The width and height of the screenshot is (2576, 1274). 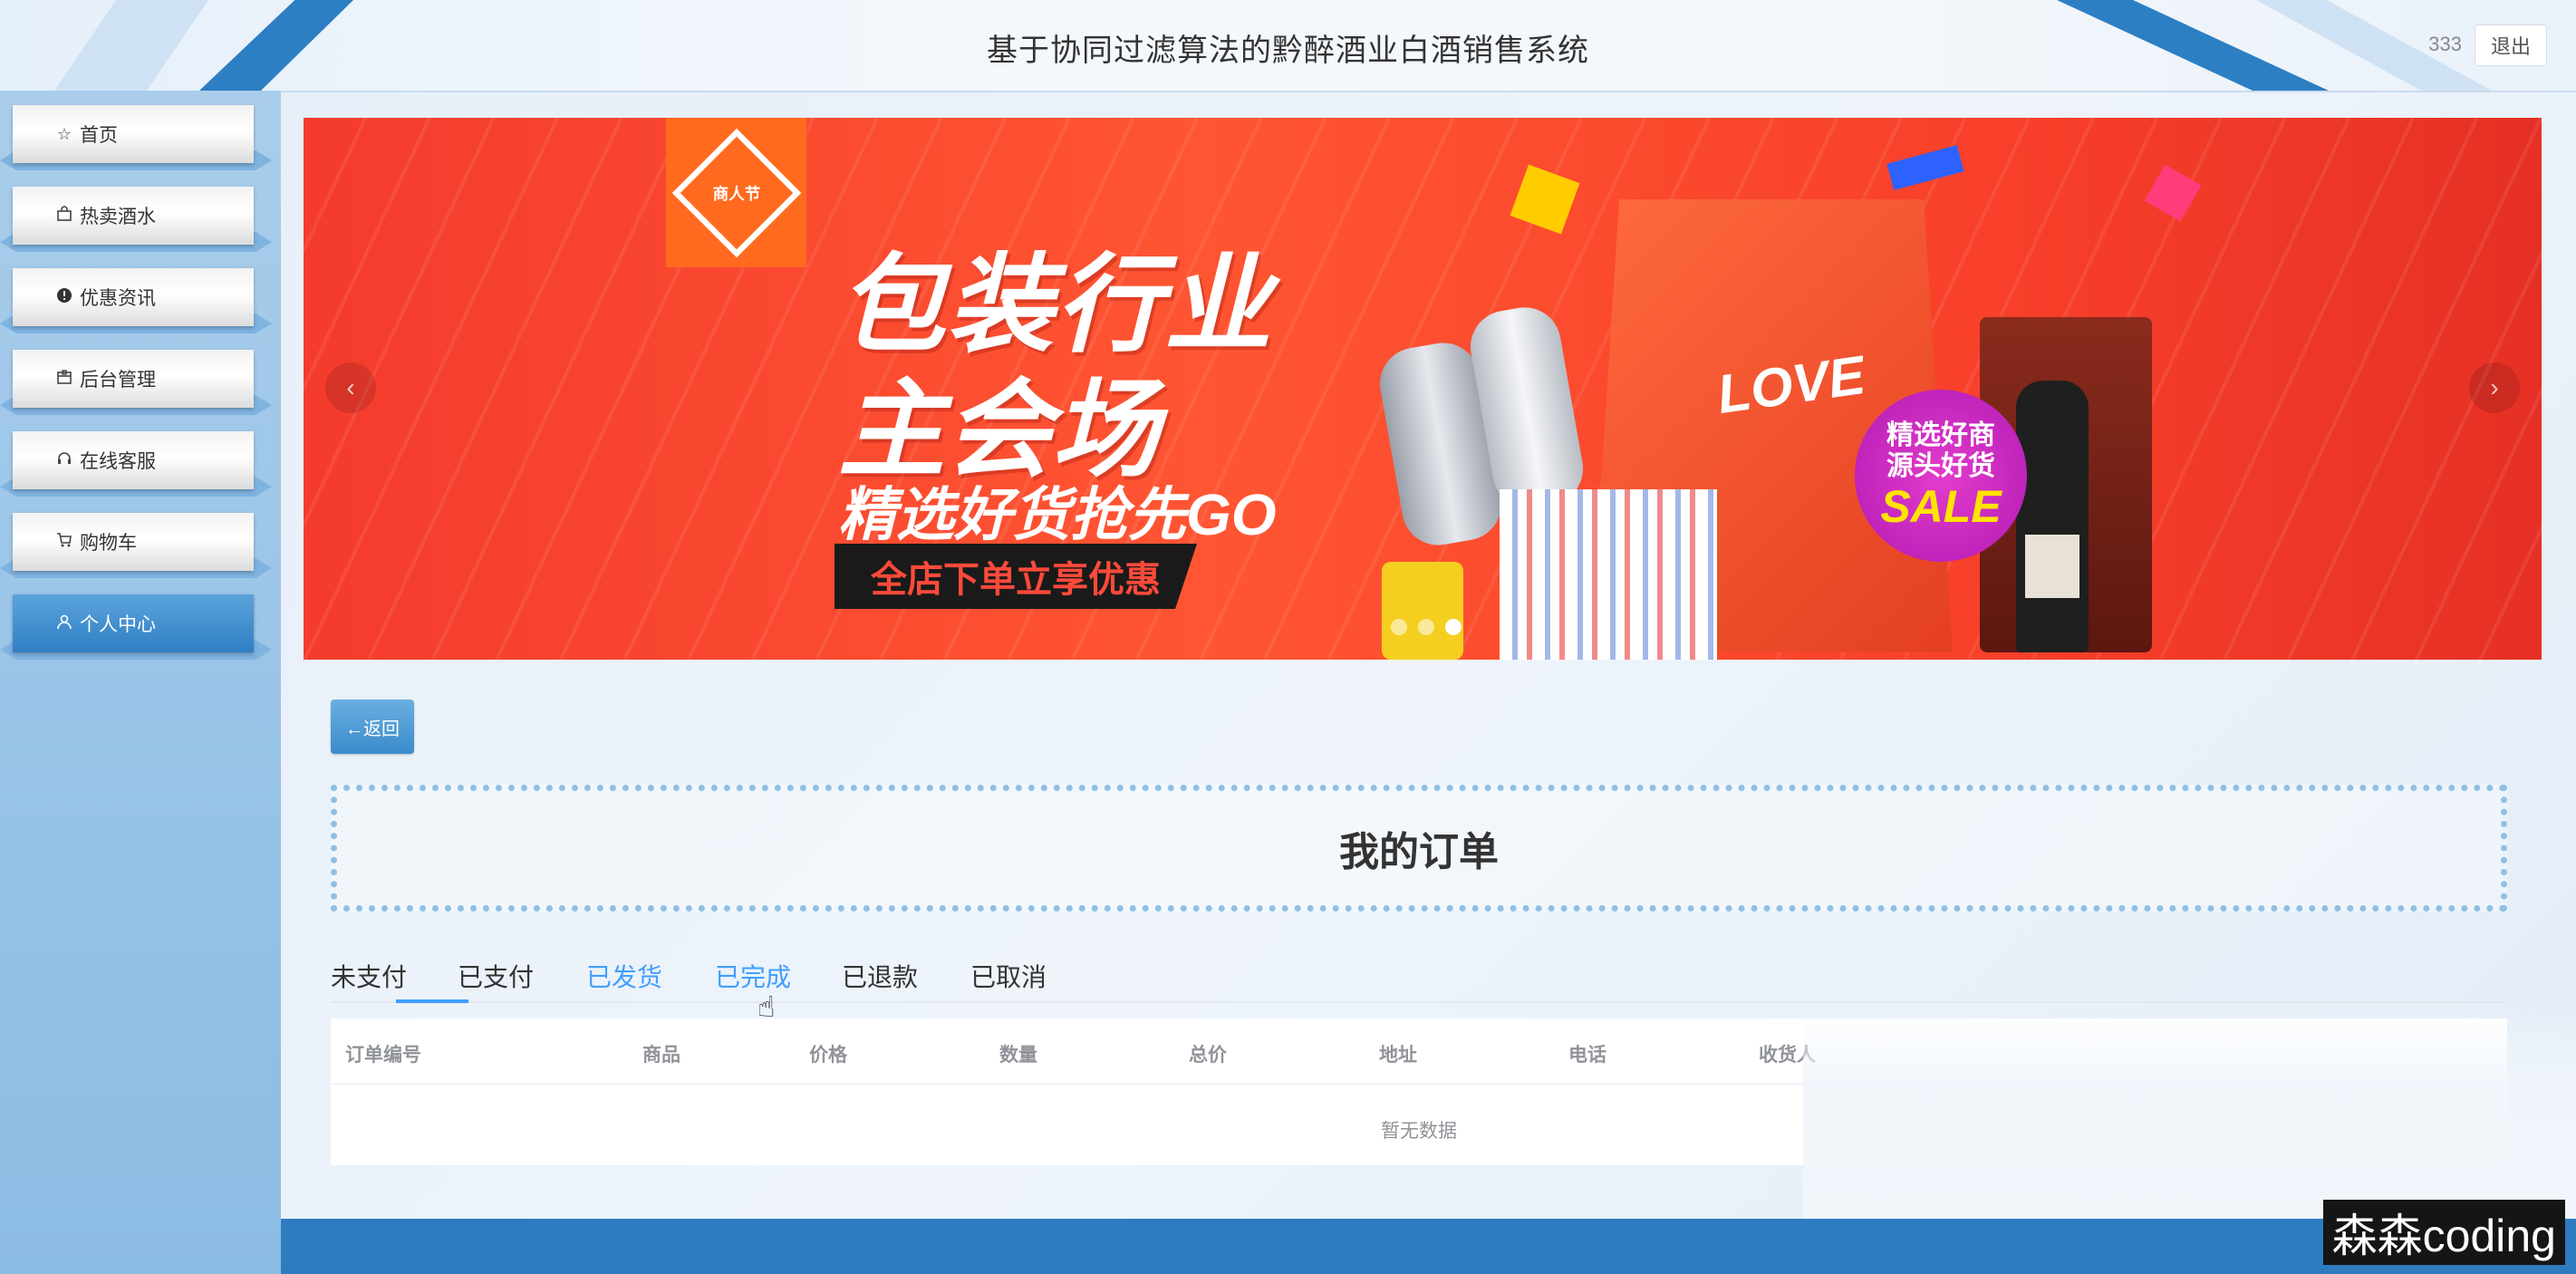 I want to click on order-status-tabs: 未支付 已支付 已发货 已完成 已退款 已取消, so click(x=1419, y=976).